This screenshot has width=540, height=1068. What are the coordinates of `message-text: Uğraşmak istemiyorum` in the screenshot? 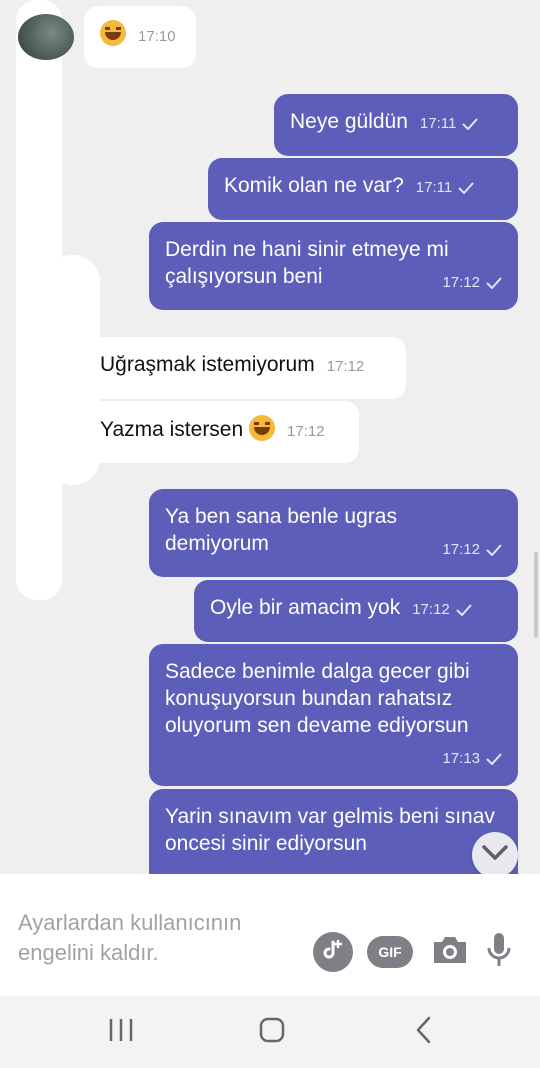 It's located at (207, 364).